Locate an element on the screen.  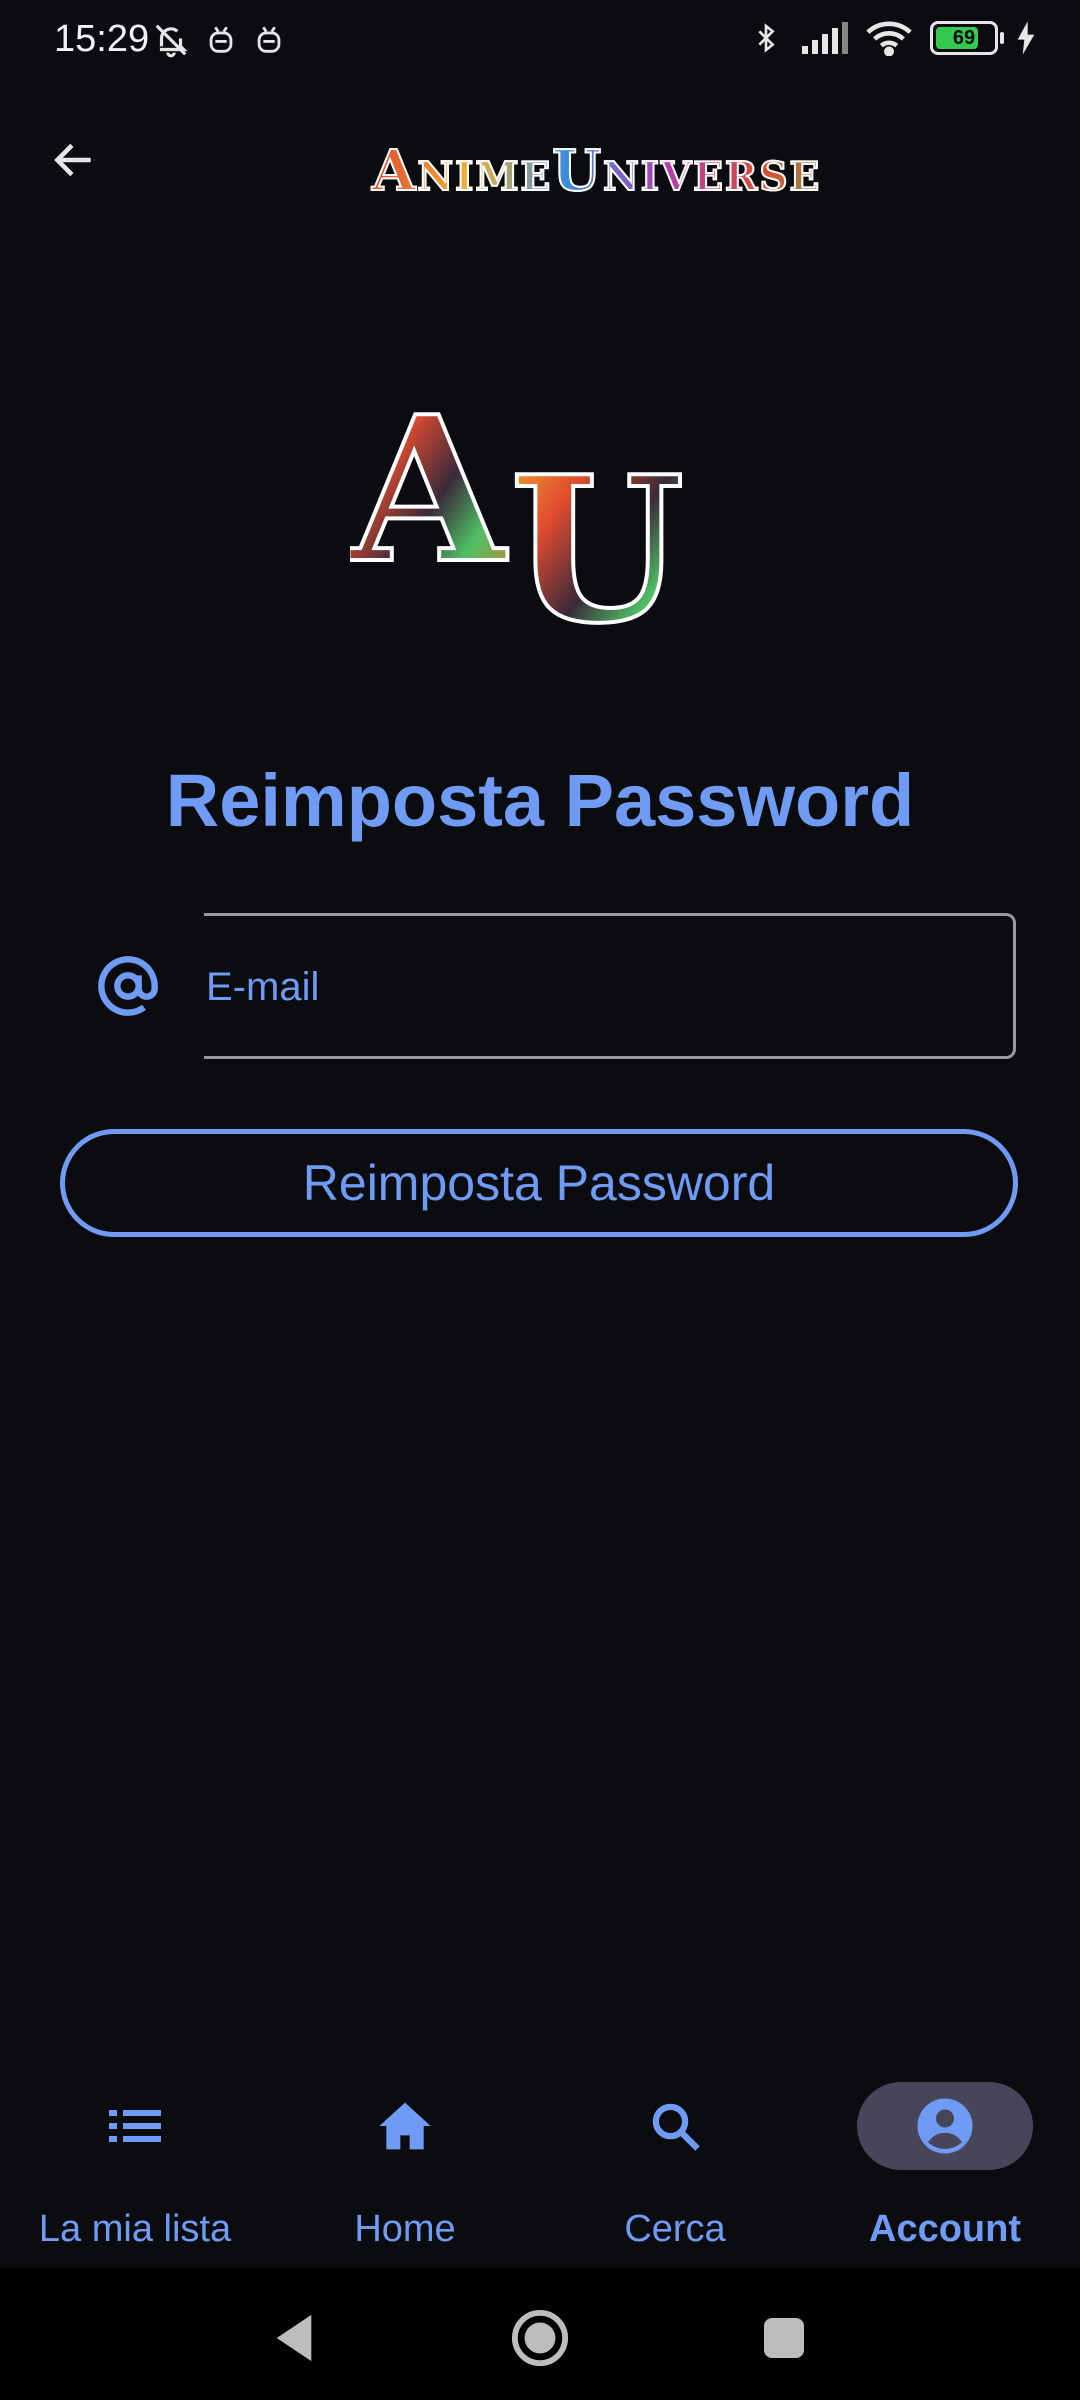
system-recents-button is located at coordinates (784, 2338).